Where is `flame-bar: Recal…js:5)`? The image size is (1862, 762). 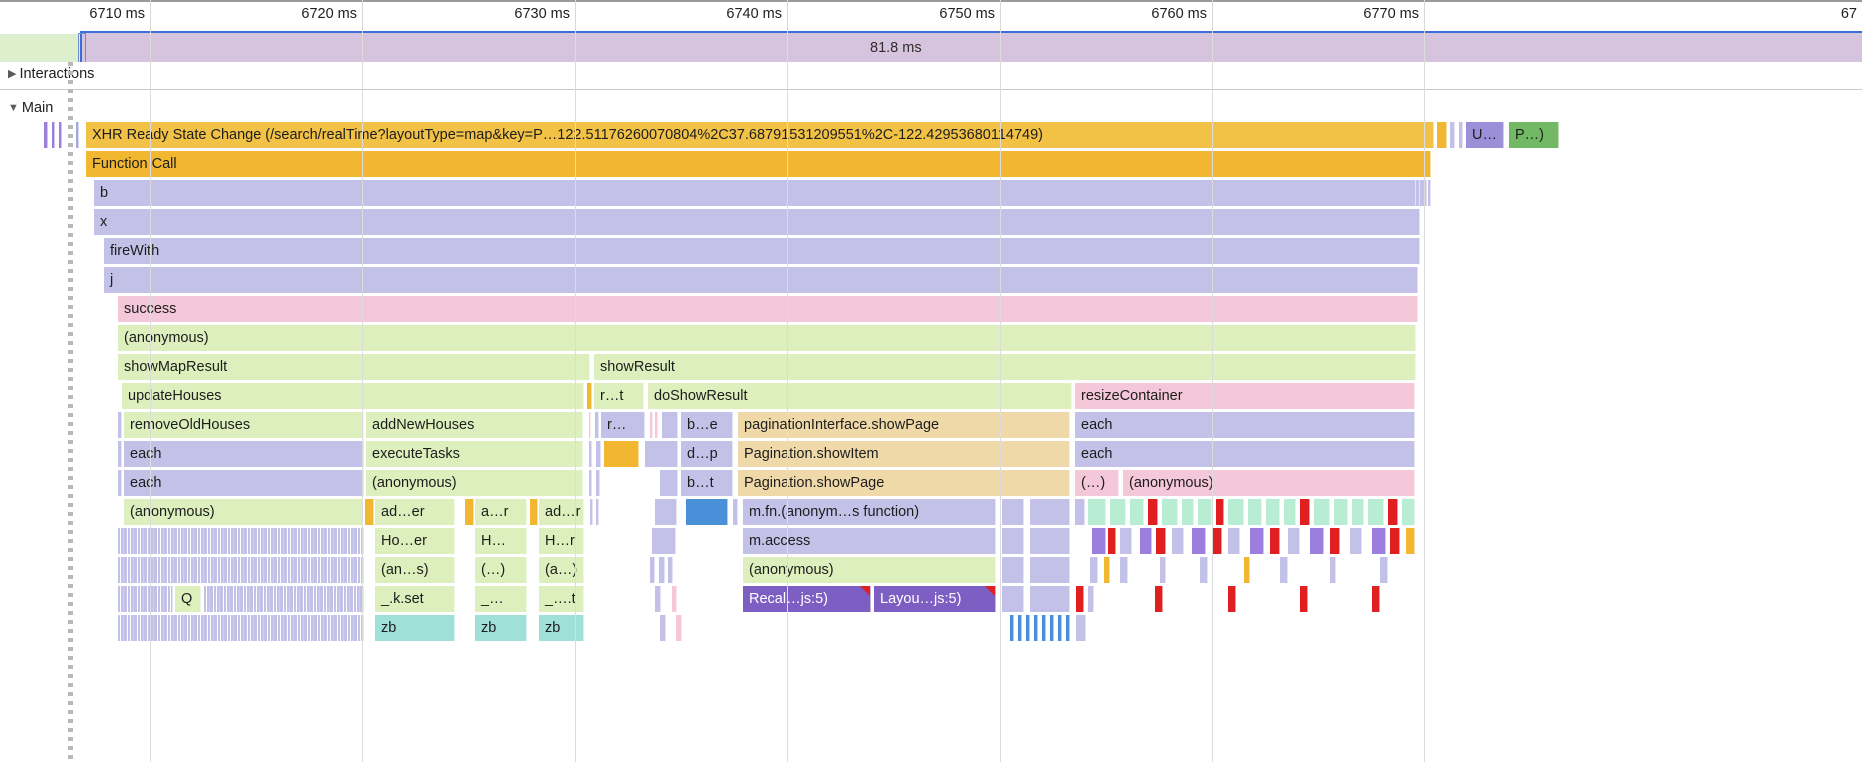
flame-bar: Recal…js:5) is located at coordinates (807, 599).